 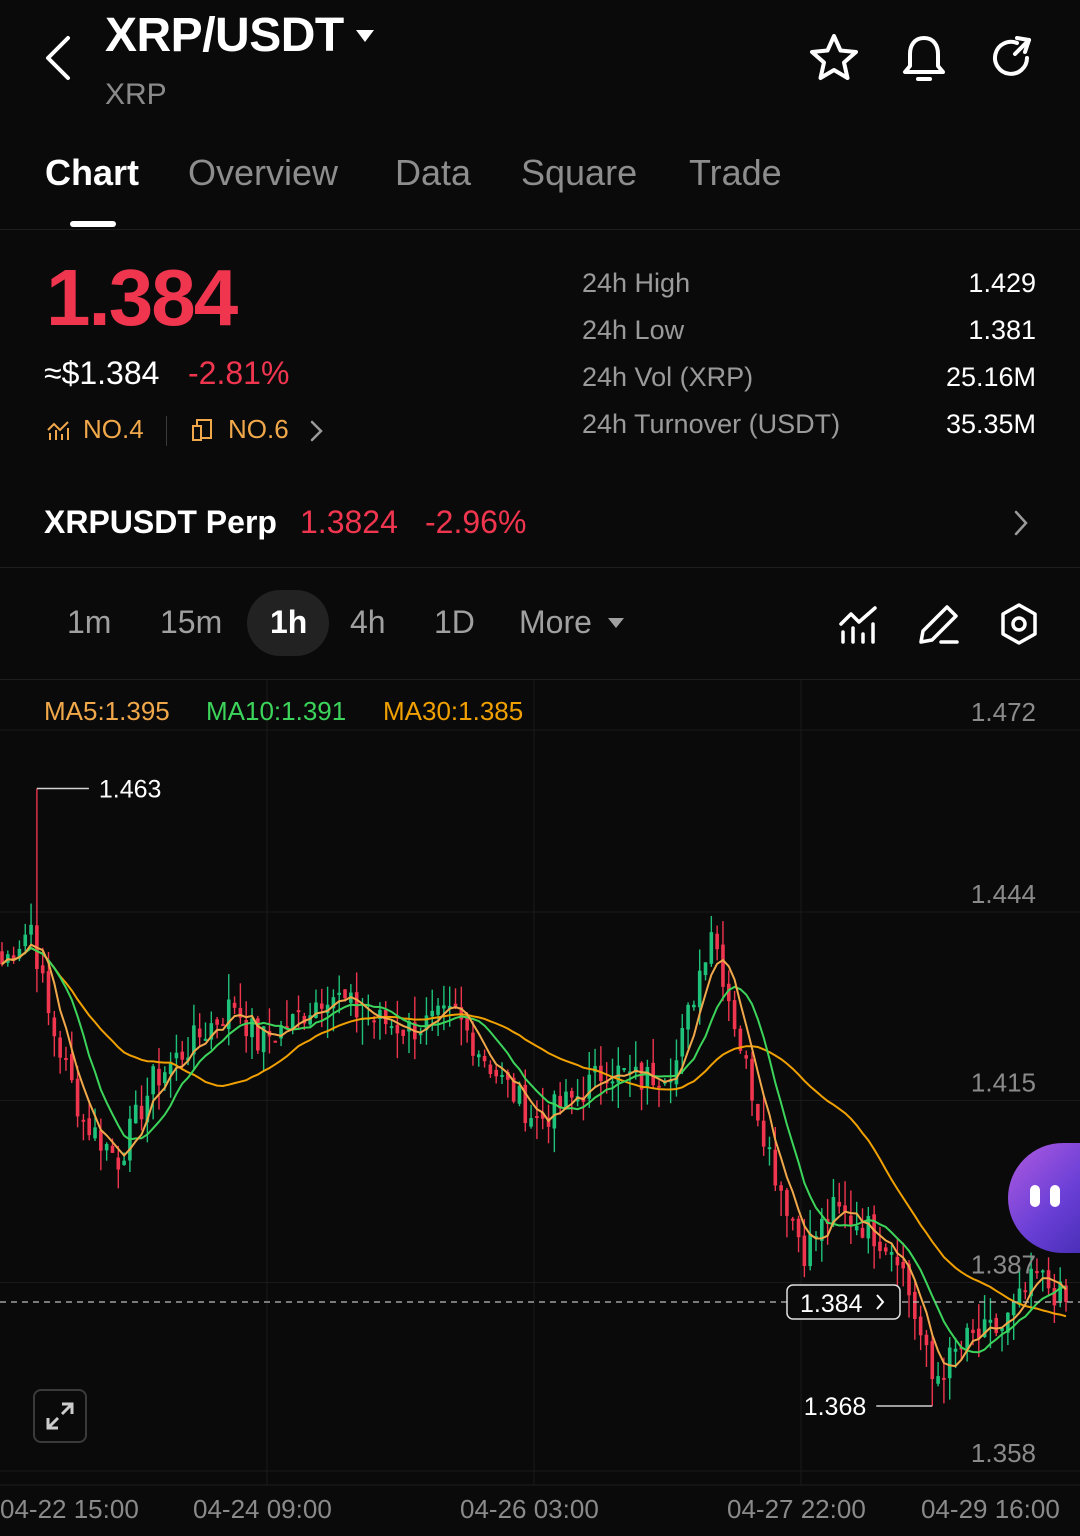 I want to click on ma5-value: MA5:1.395, so click(x=107, y=711).